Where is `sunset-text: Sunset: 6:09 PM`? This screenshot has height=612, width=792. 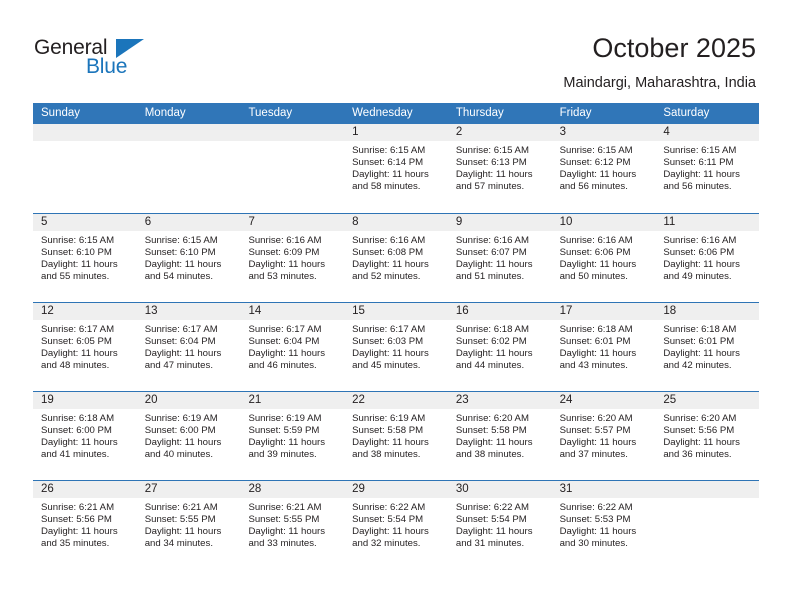
sunset-text: Sunset: 6:09 PM is located at coordinates (284, 253).